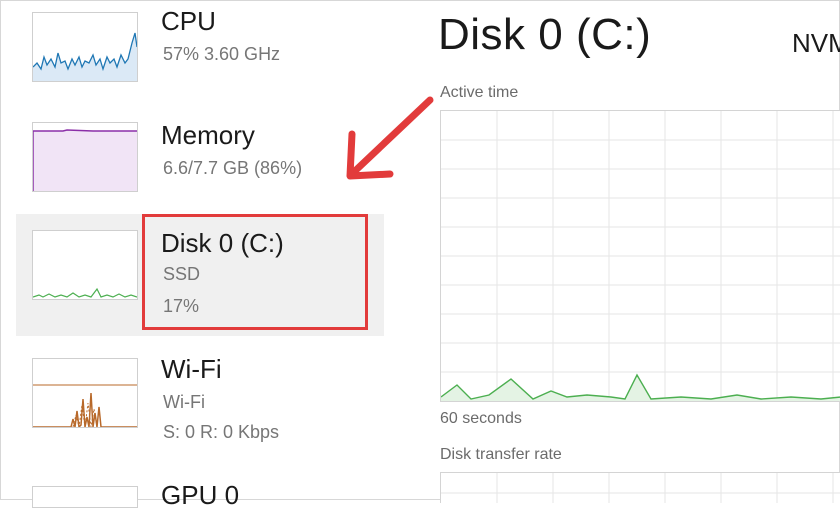 The width and height of the screenshot is (840, 511). Describe the element at coordinates (545, 34) in the screenshot. I see `page-title: Disk 0 (C:)` at that location.